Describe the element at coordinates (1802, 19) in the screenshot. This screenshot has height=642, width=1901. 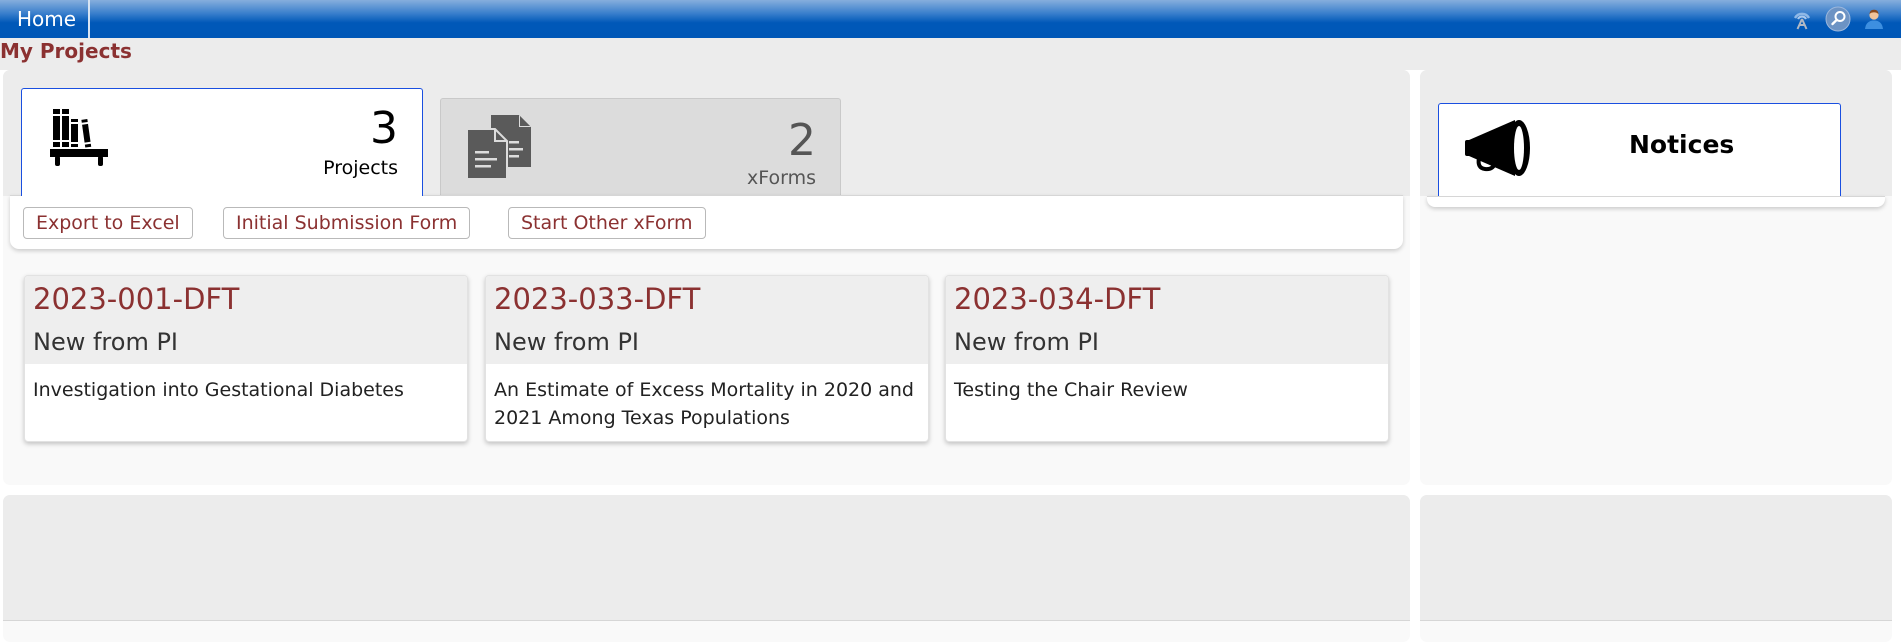
I see `broadcast-icon` at that location.